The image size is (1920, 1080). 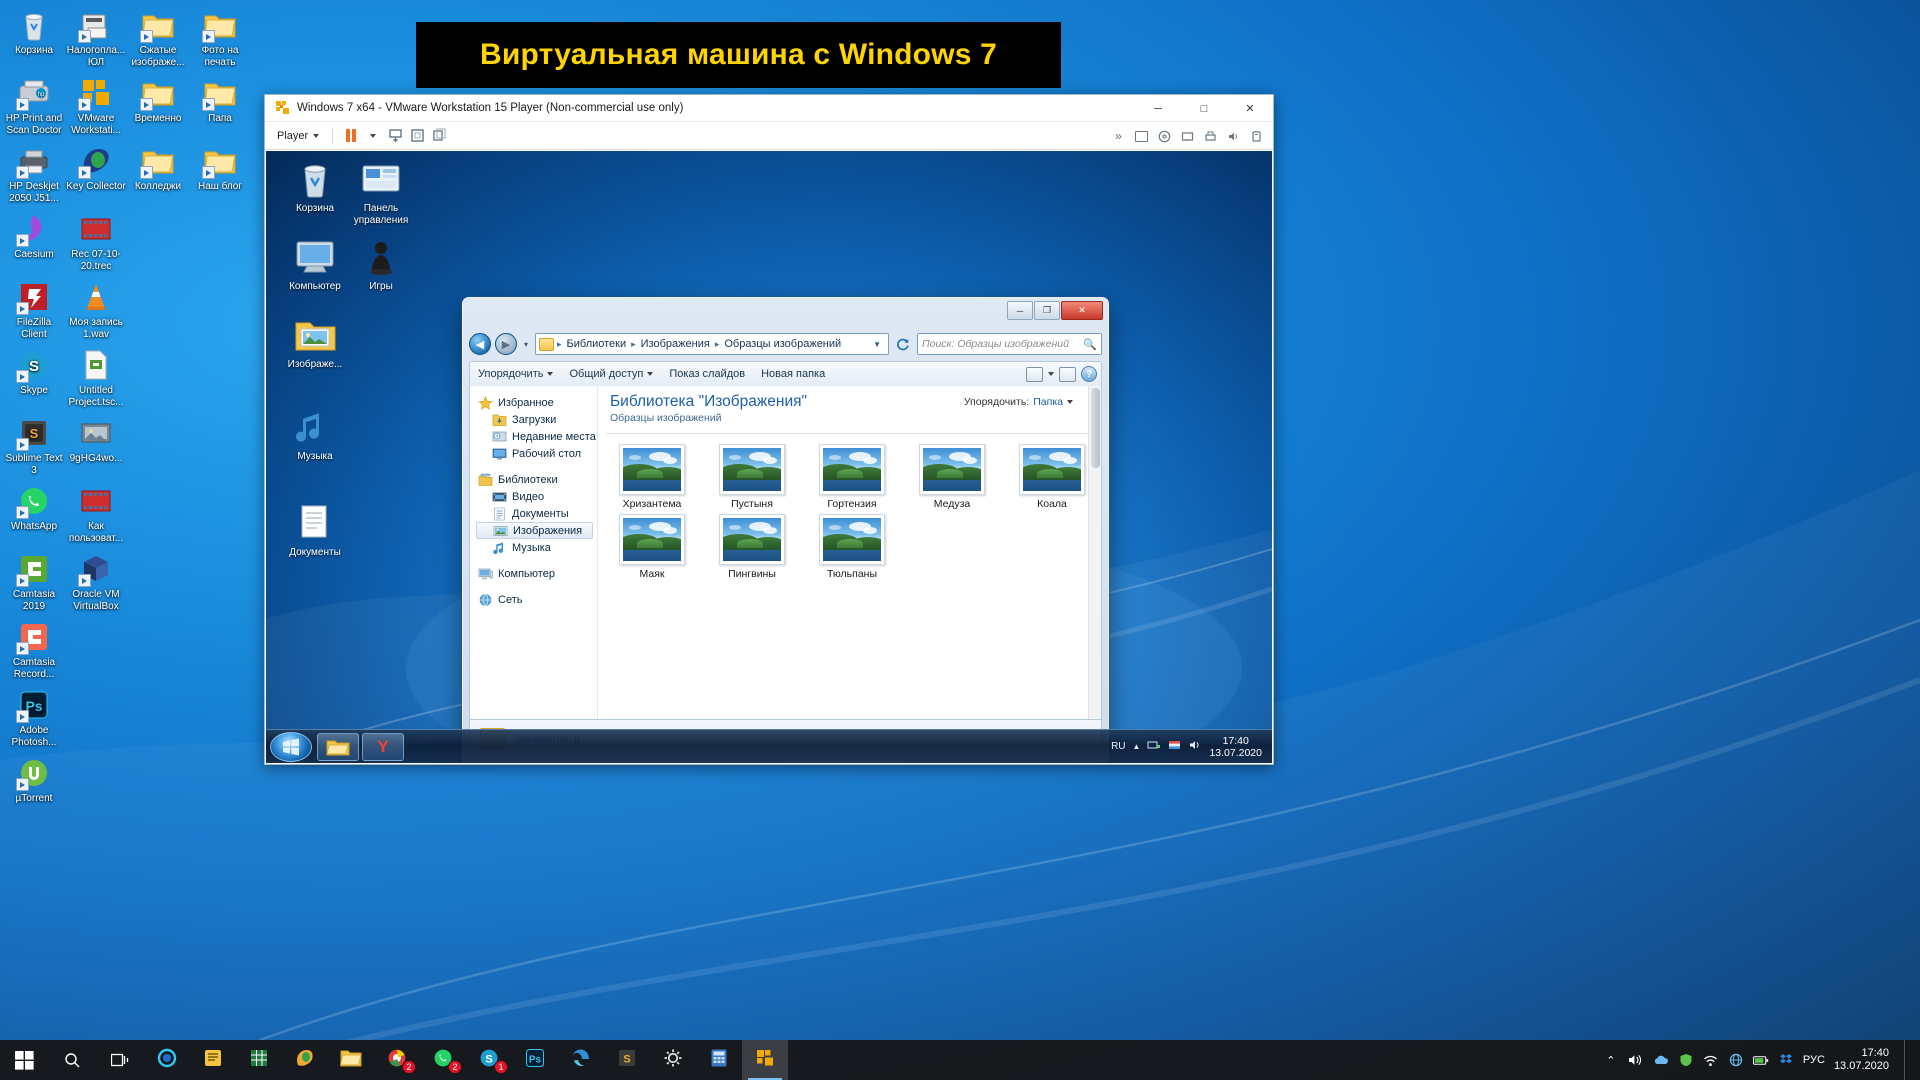 What do you see at coordinates (1204, 108) in the screenshot?
I see `maximize-button: □` at bounding box center [1204, 108].